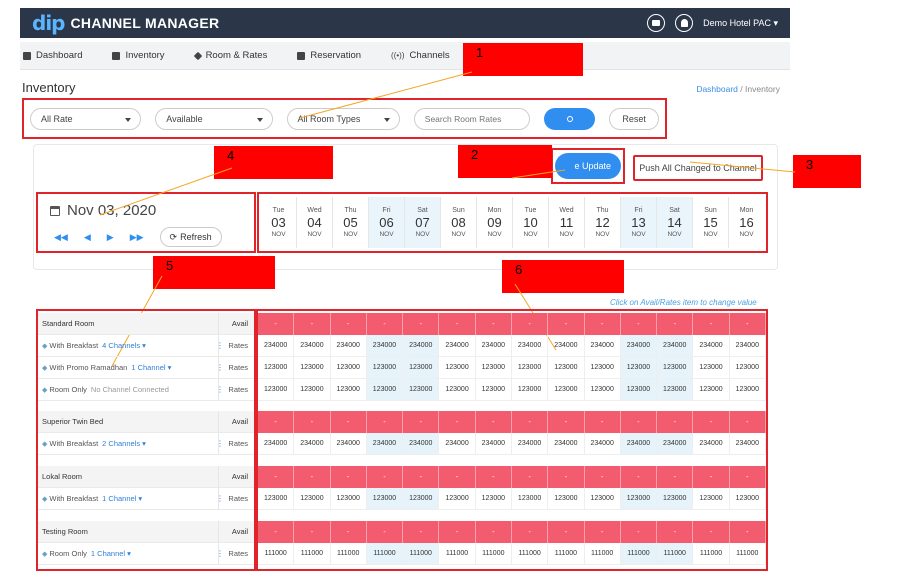 This screenshot has width=902, height=585. I want to click on last-page-icon: ▶▶, so click(137, 237).